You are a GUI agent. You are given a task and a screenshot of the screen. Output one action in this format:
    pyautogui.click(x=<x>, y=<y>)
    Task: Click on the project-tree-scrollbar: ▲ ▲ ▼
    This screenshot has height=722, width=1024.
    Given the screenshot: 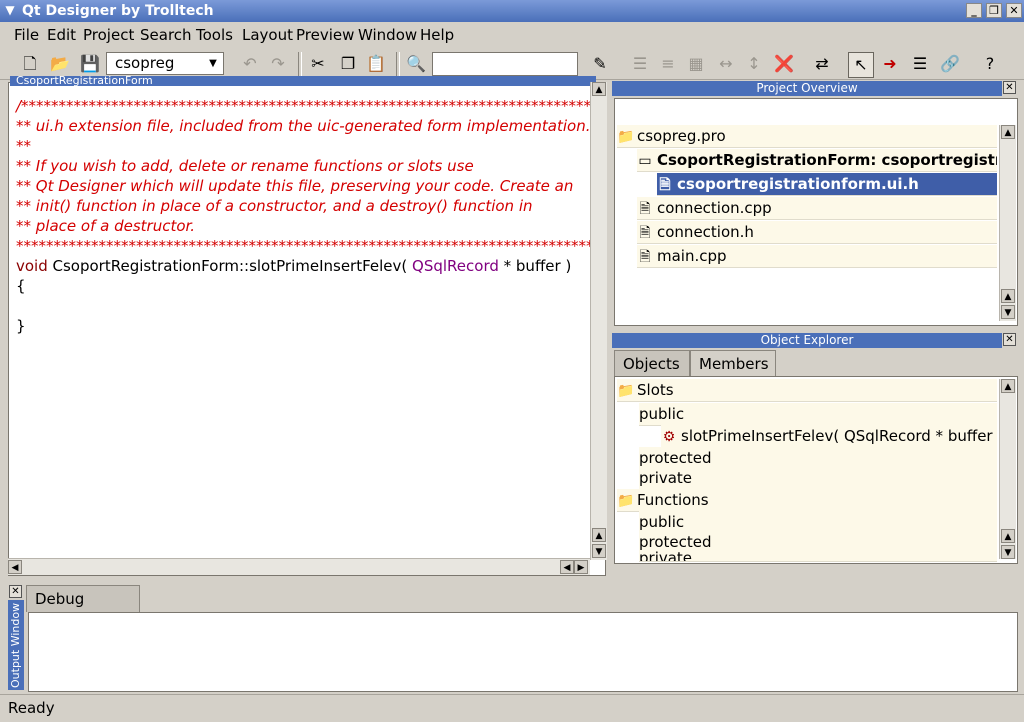 What is the action you would take?
    pyautogui.click(x=1007, y=223)
    